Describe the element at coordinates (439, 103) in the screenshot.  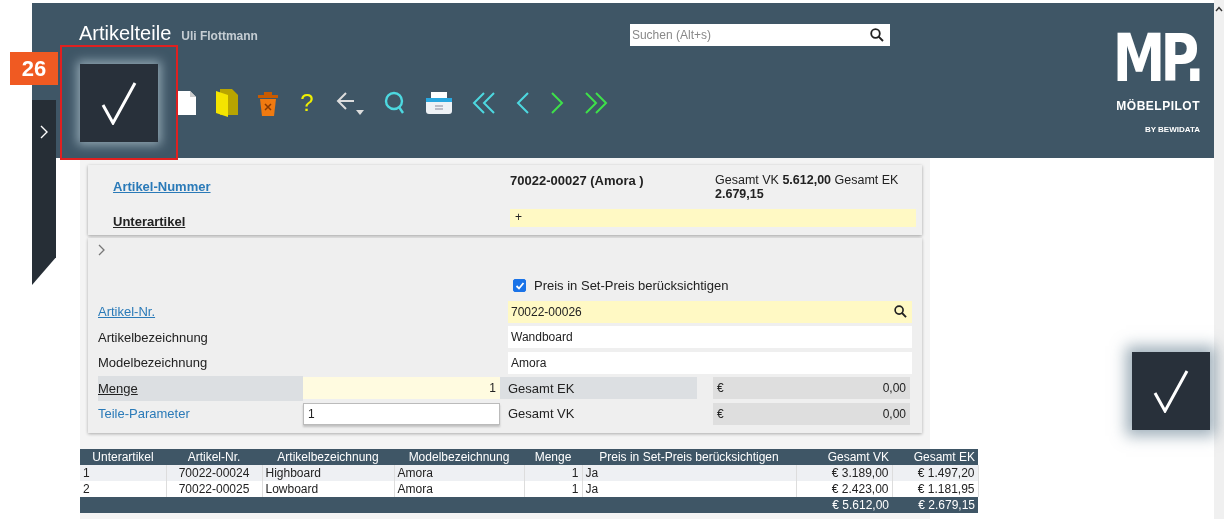
I see `printer-icon` at that location.